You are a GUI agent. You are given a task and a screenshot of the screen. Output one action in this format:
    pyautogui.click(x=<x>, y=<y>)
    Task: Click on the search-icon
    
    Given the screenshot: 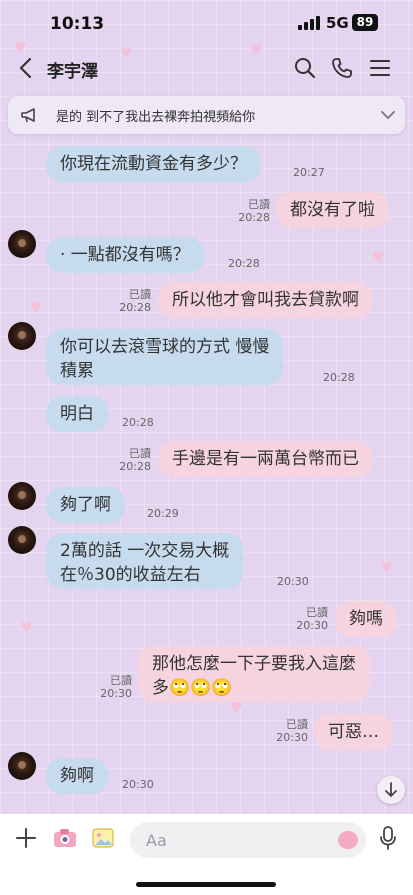 What is the action you would take?
    pyautogui.click(x=305, y=68)
    